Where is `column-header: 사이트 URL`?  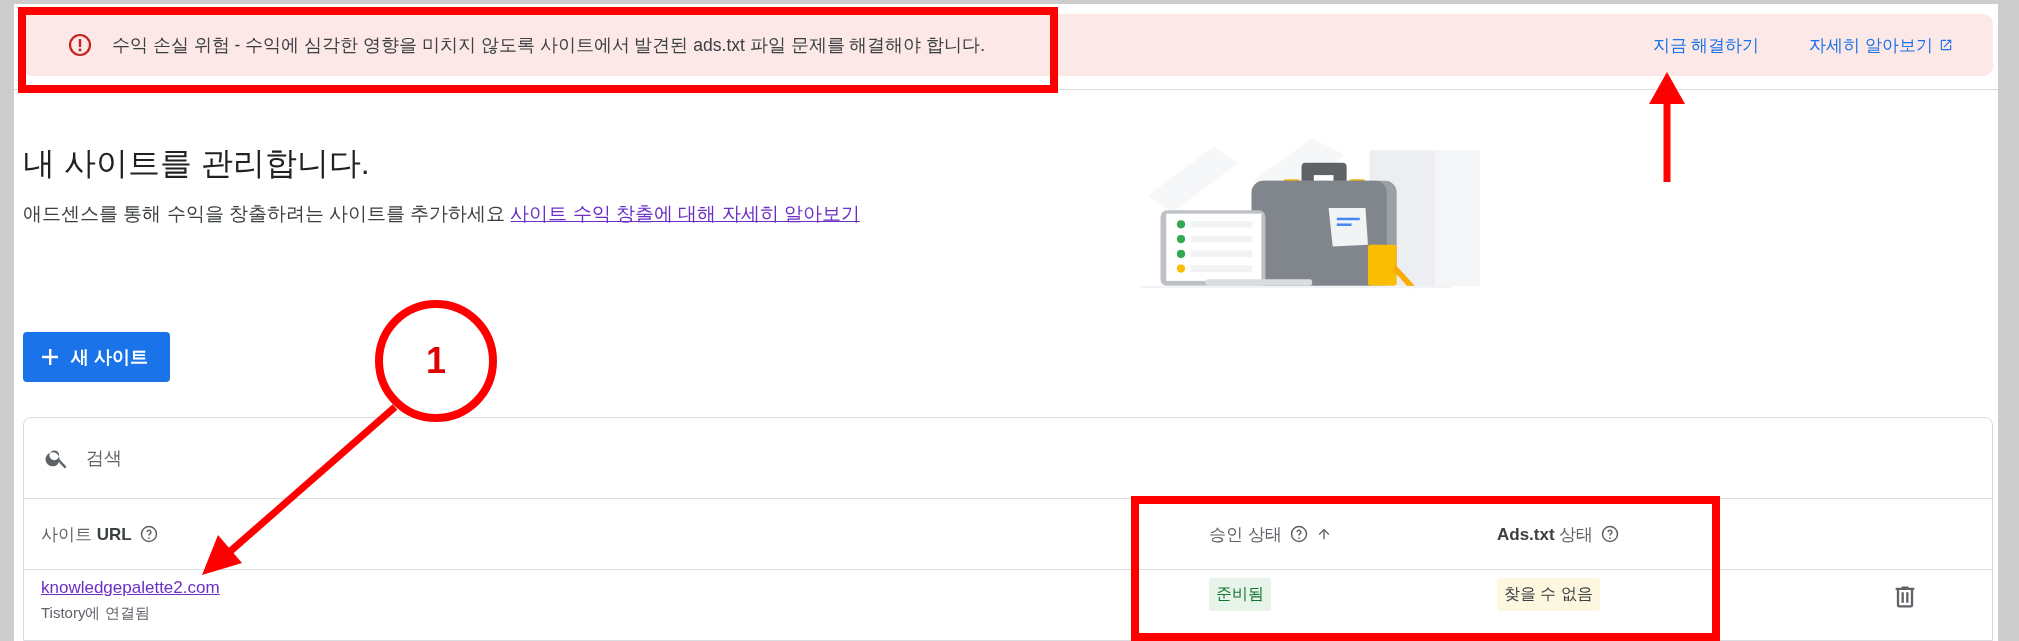 column-header: 사이트 URL is located at coordinates (86, 534).